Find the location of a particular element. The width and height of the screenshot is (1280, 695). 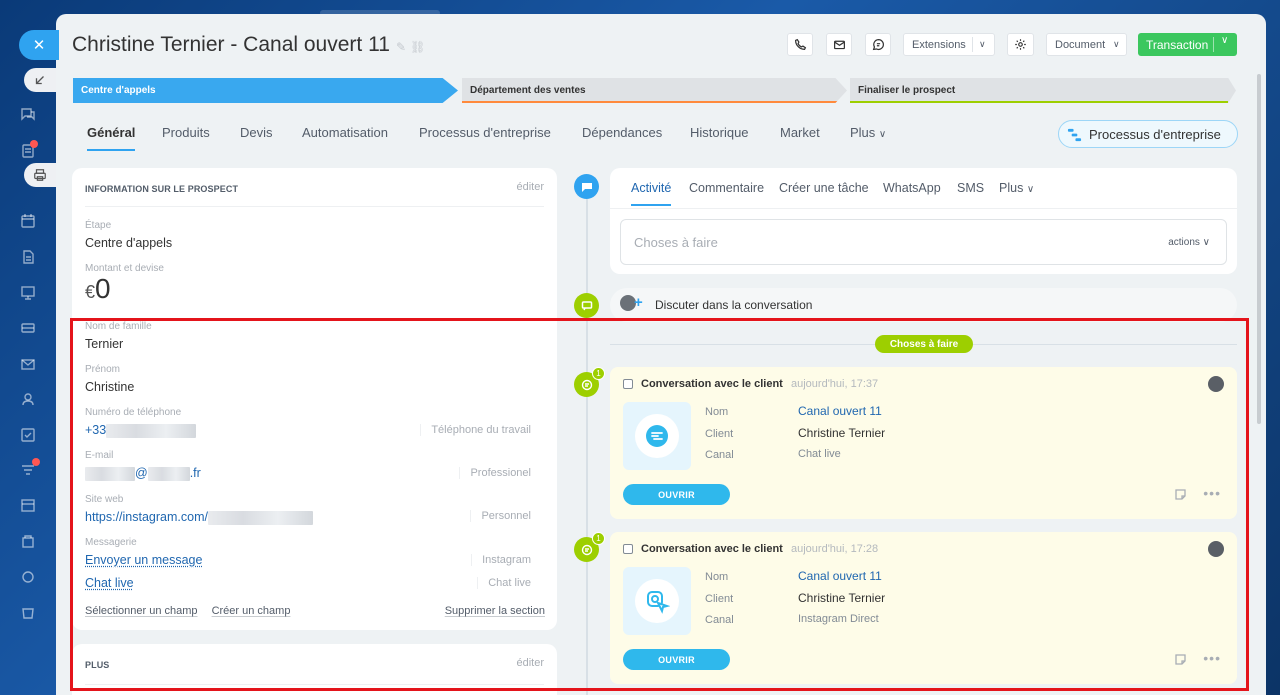

timeline-chat-dot is located at coordinates (586, 305).